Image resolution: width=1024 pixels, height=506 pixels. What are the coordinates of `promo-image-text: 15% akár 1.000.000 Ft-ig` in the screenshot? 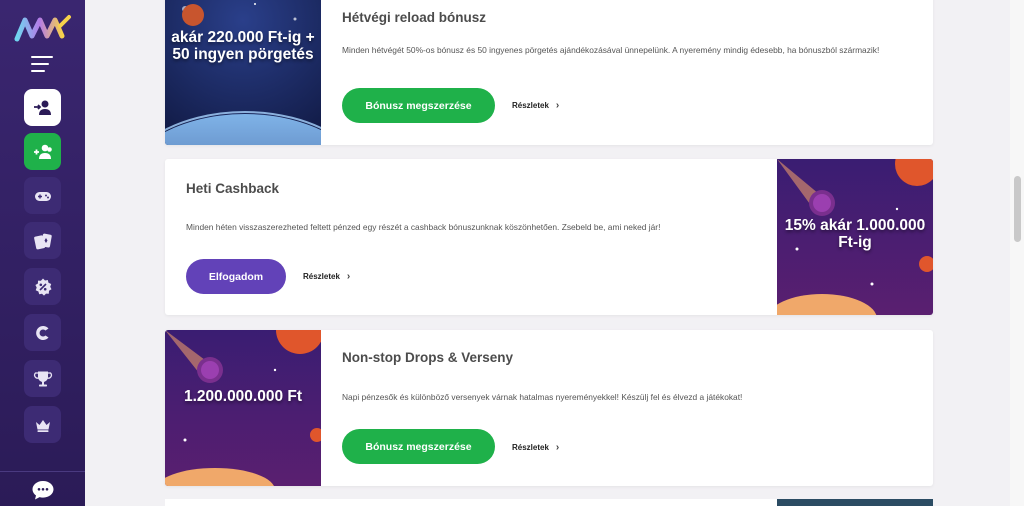 It's located at (855, 234).